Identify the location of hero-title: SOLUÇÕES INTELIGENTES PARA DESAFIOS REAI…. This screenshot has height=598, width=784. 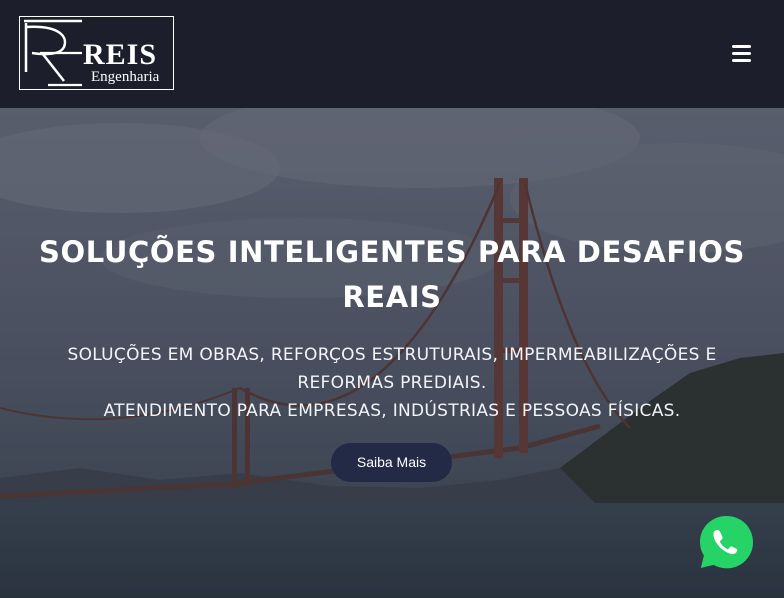
(392, 274).